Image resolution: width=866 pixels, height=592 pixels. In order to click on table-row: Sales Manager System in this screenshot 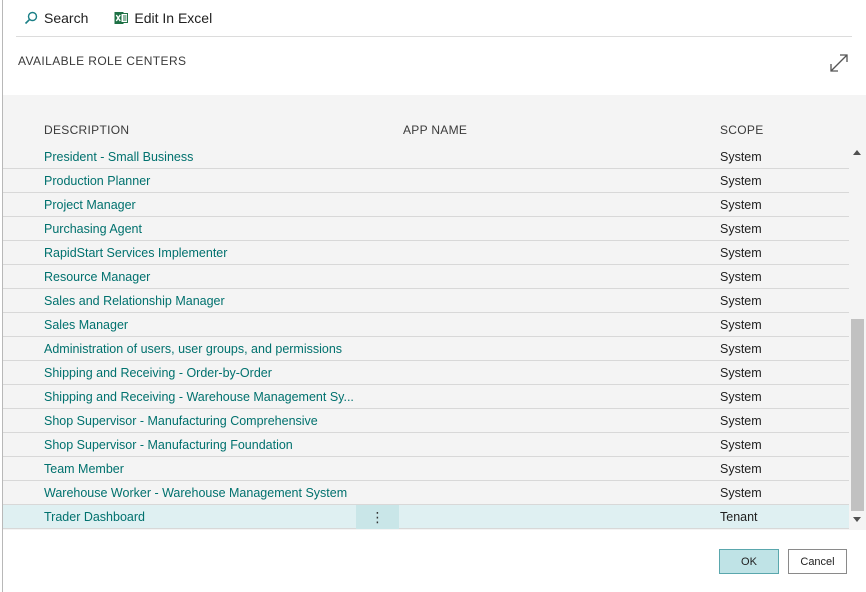, I will do `click(426, 325)`.